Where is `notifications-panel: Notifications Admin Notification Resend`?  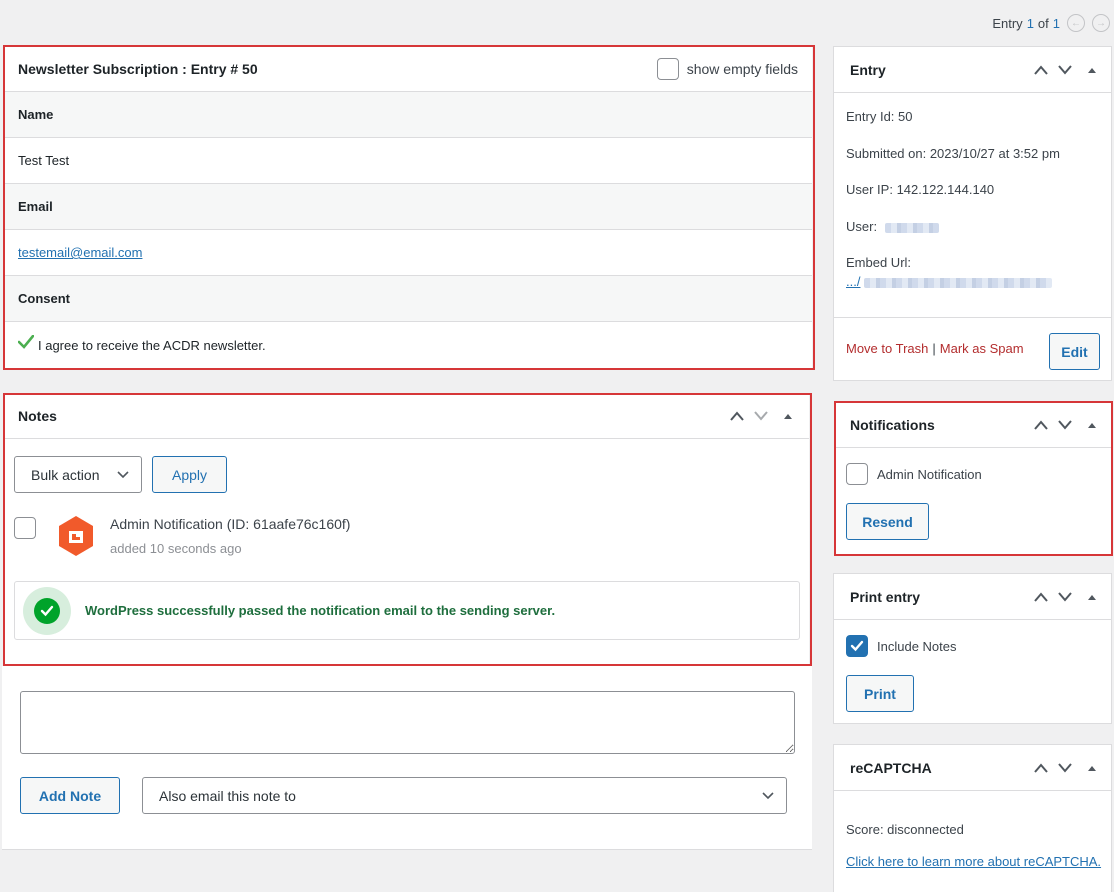 notifications-panel: Notifications Admin Notification Resend is located at coordinates (973, 478).